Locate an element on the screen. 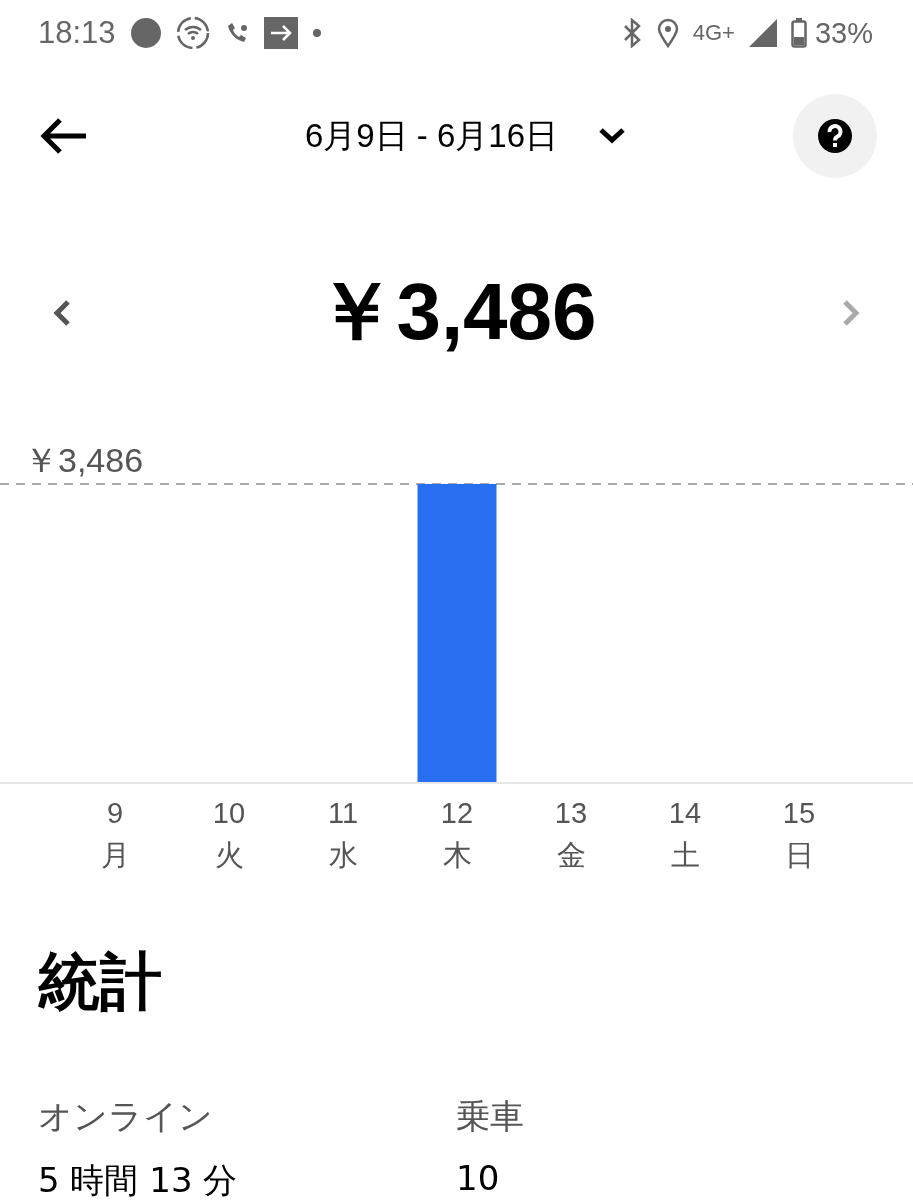 Image resolution: width=913 pixels, height=1200 pixels. weekday-label: 木 is located at coordinates (457, 855).